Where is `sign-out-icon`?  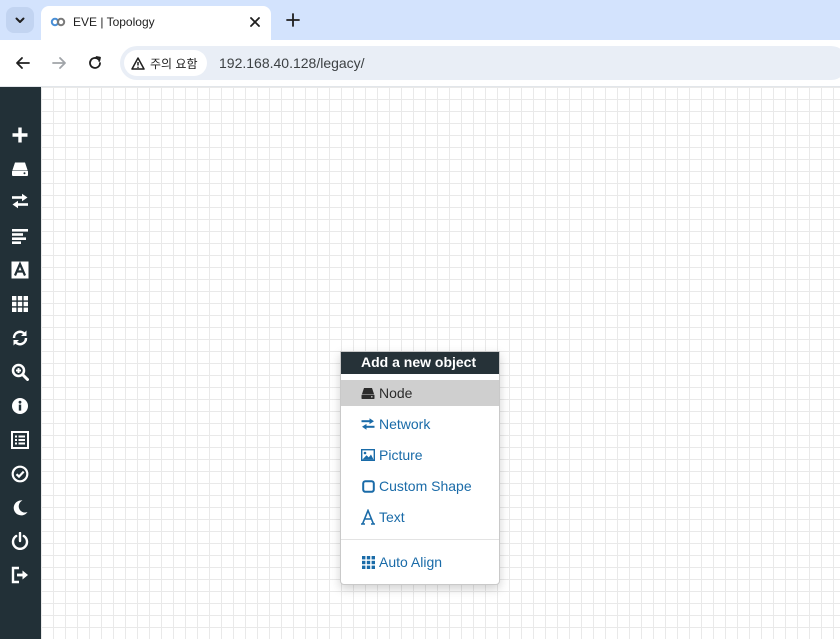
sign-out-icon is located at coordinates (19, 575).